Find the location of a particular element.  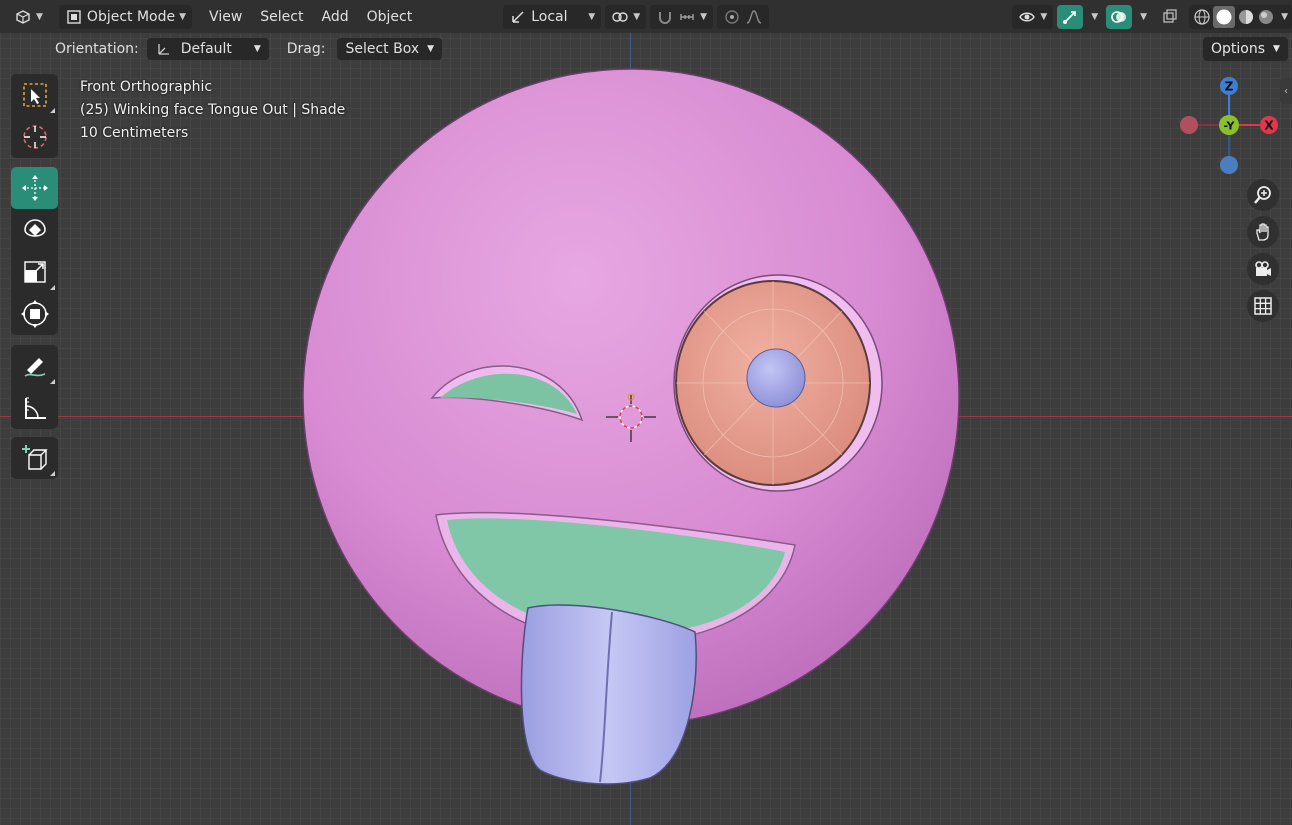

camera-icon is located at coordinates (1263, 268).